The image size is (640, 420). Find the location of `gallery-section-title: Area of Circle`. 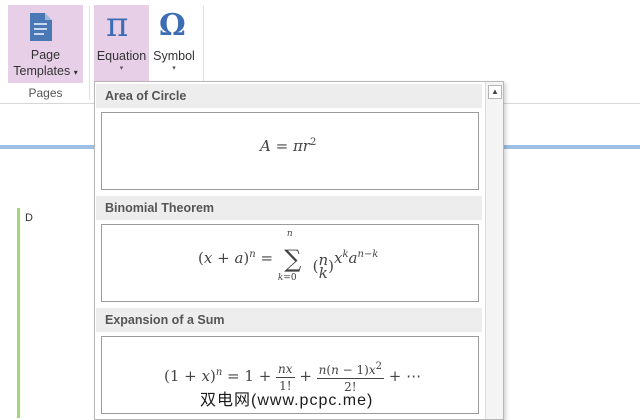

gallery-section-title: Area of Circle is located at coordinates (289, 96).